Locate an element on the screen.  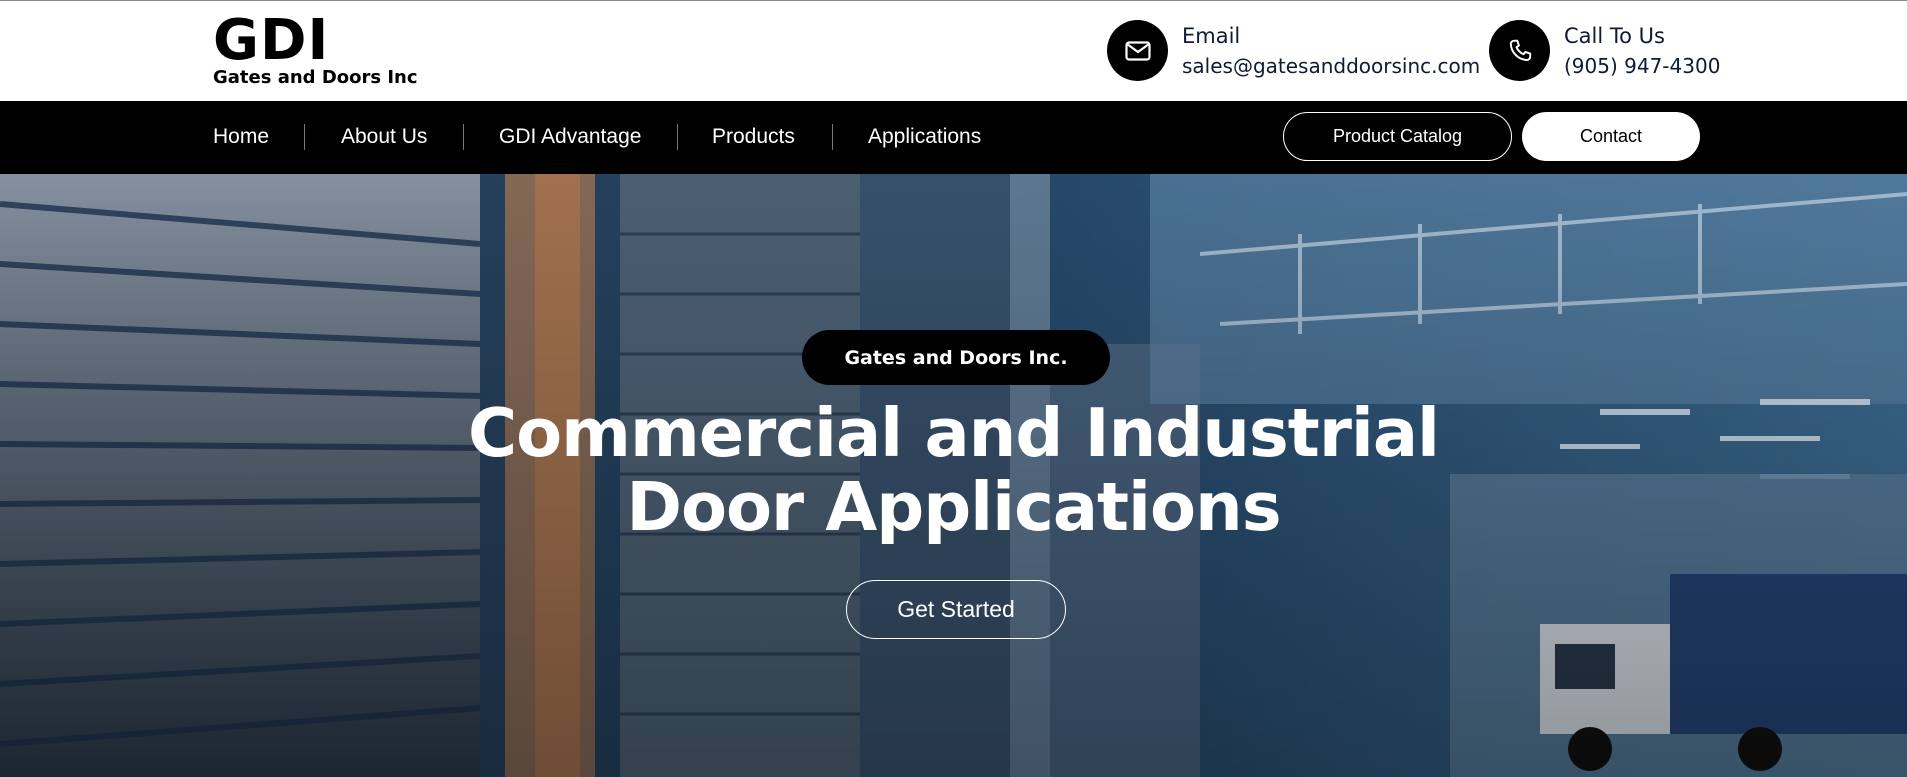
contact-button: Contact is located at coordinates (1611, 136).